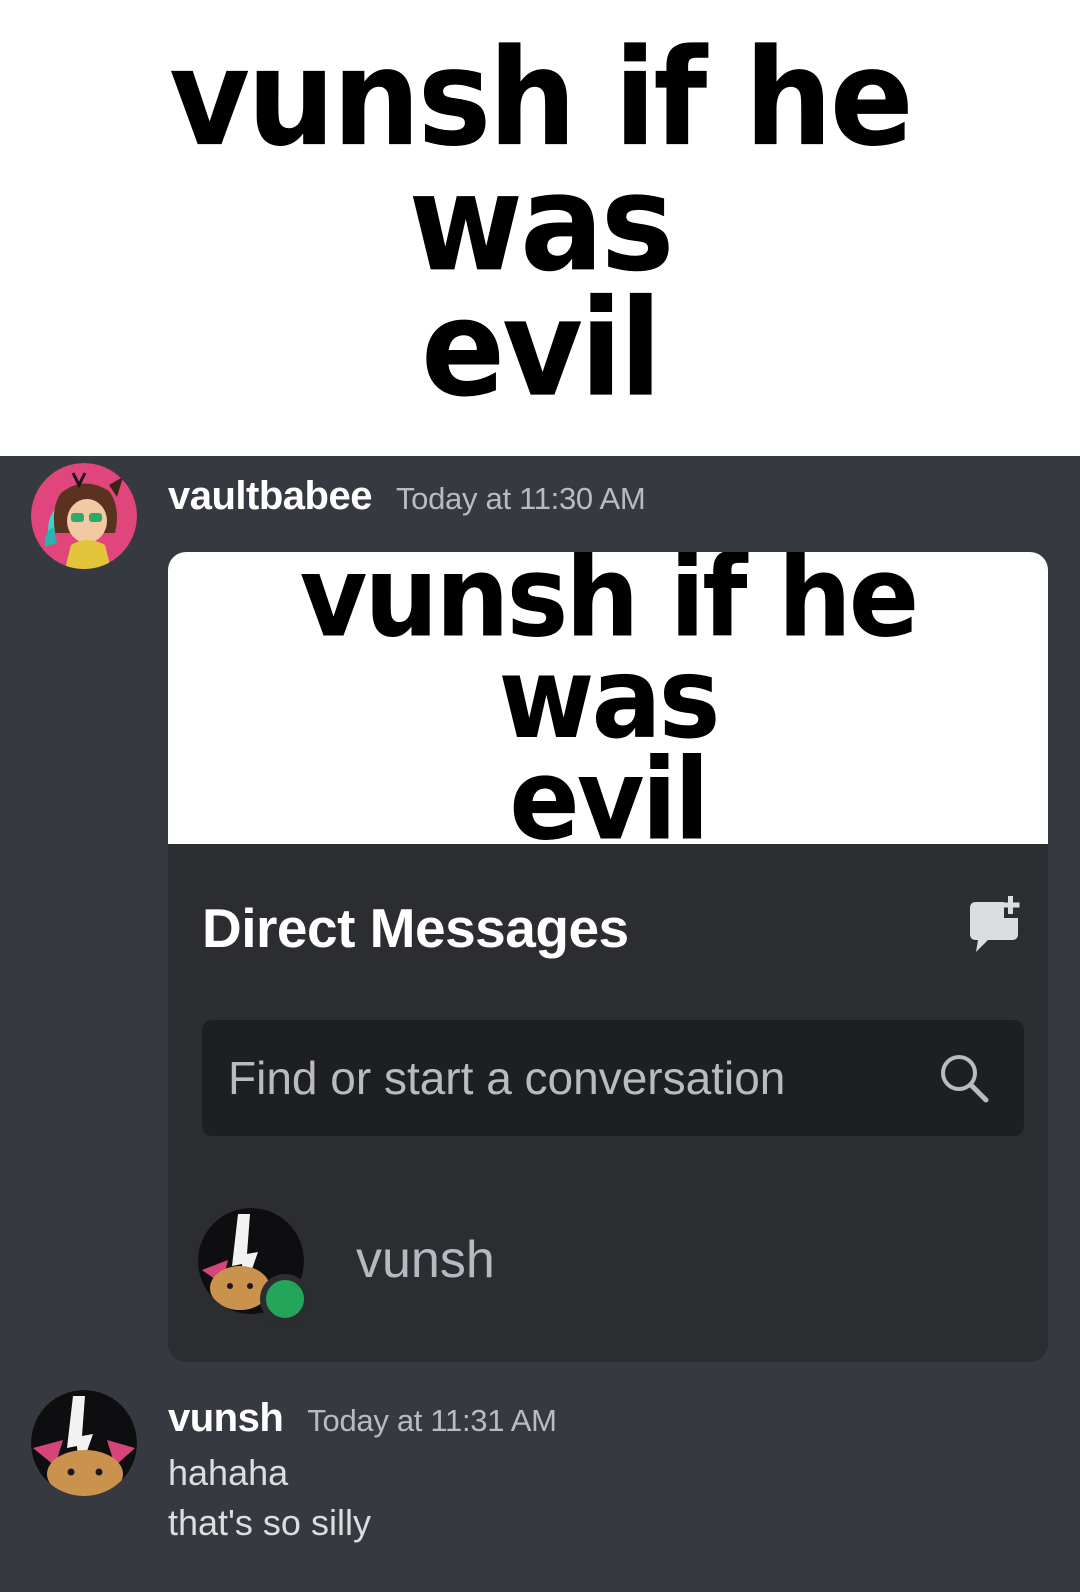  Describe the element at coordinates (425, 1260) in the screenshot. I see `dm-username: vunsh` at that location.